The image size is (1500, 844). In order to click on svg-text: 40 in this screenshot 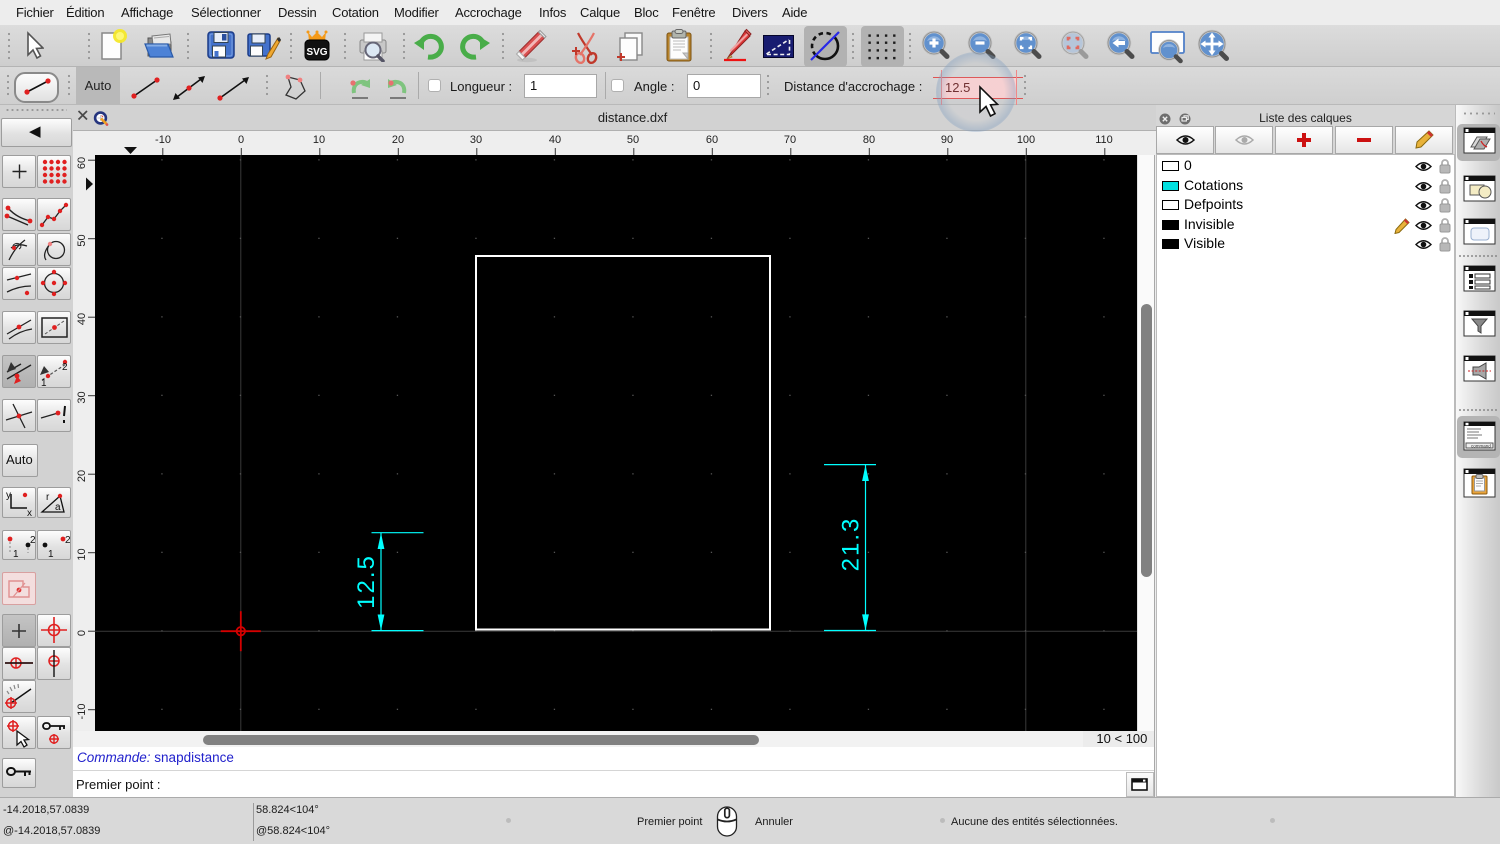, I will do `click(82, 319)`.